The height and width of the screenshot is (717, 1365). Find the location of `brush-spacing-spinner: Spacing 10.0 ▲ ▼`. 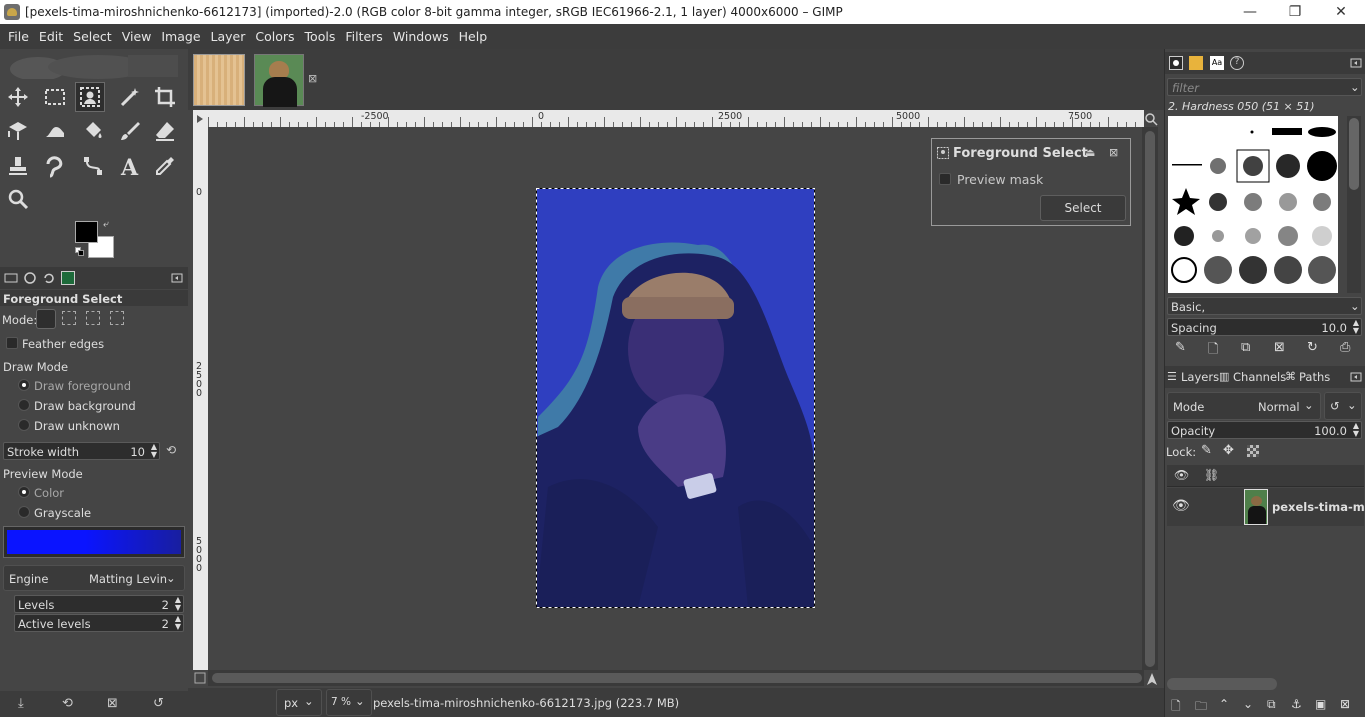

brush-spacing-spinner: Spacing 10.0 ▲ ▼ is located at coordinates (1264, 327).